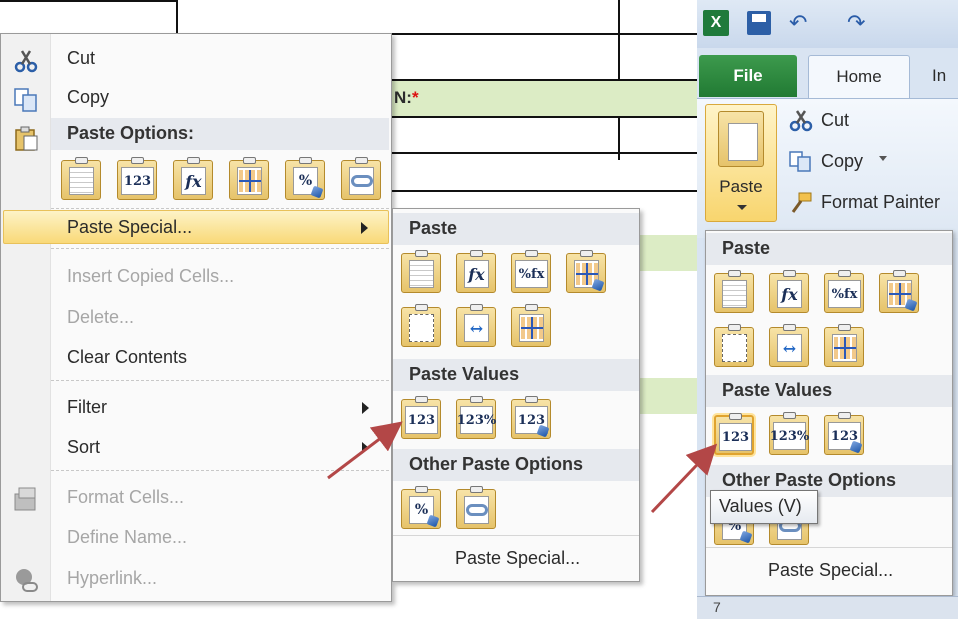 The width and height of the screenshot is (958, 619). I want to click on menu-item-label: Sort, so click(84, 447).